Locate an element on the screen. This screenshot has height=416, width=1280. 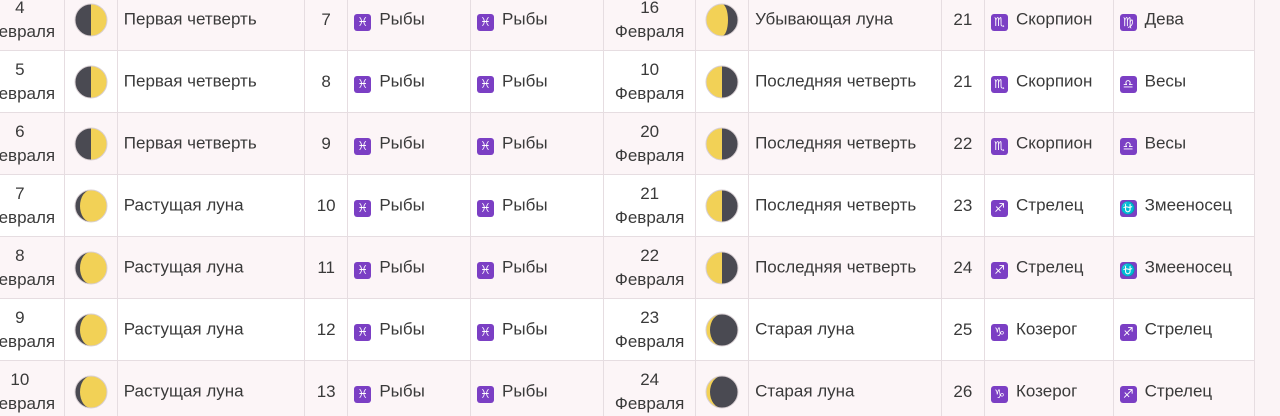
day-number: 8 is located at coordinates (20, 255).